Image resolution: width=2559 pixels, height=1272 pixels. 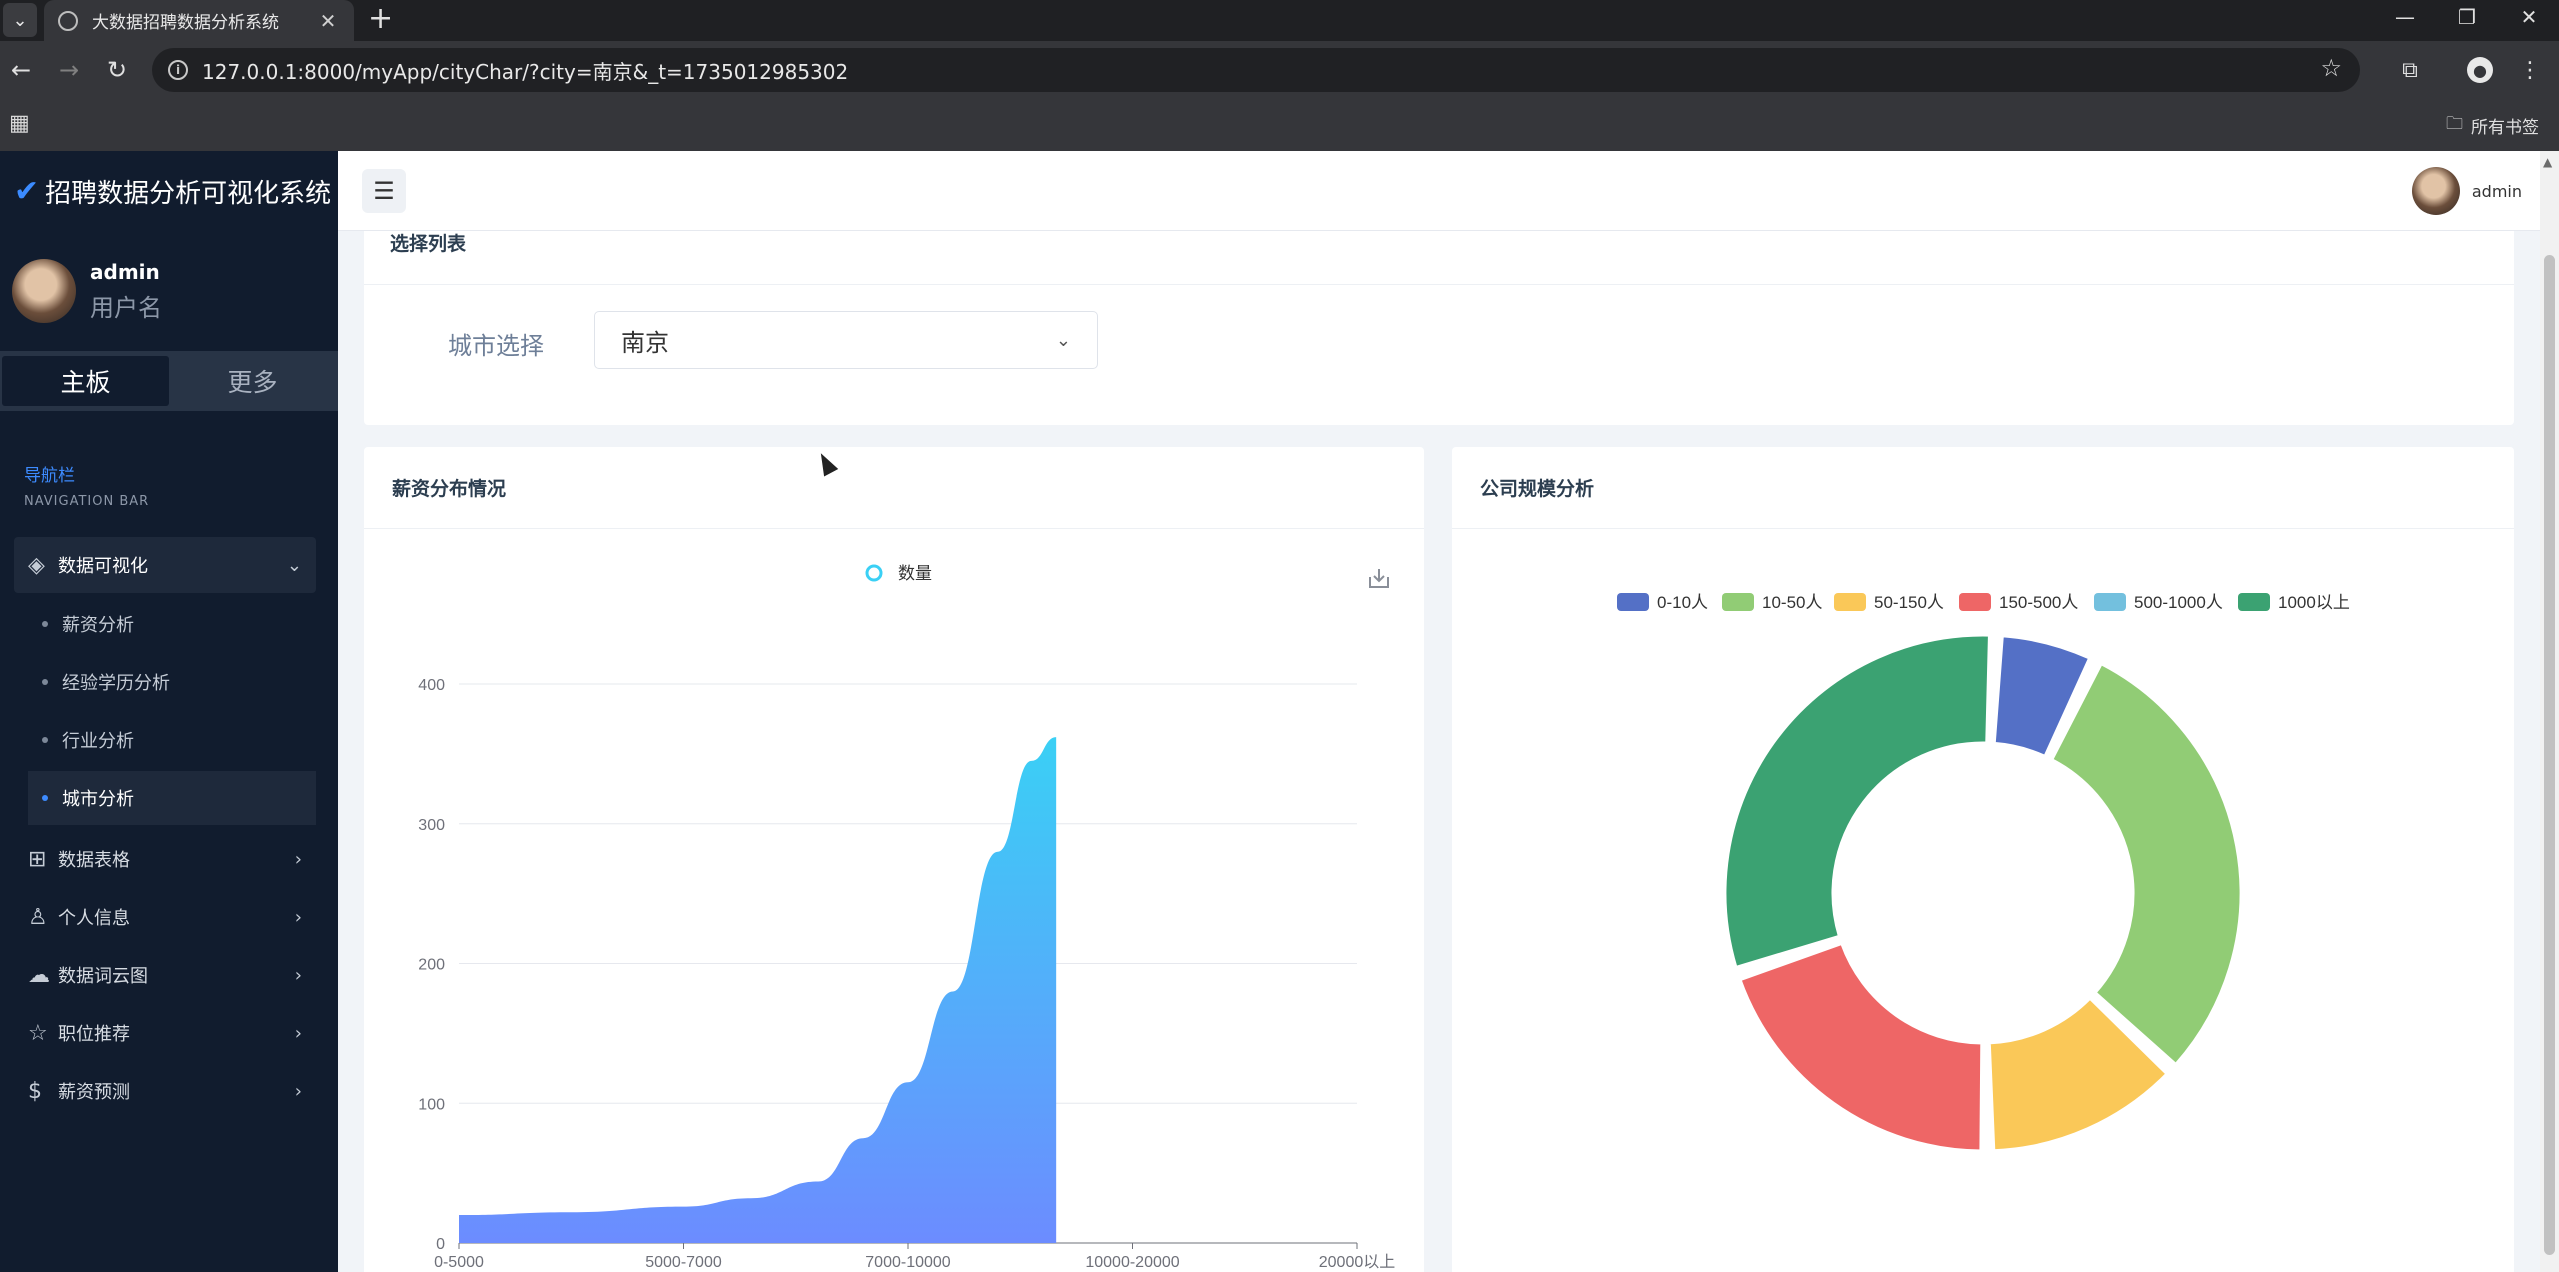 I want to click on legend-marker-quantity, so click(x=874, y=573).